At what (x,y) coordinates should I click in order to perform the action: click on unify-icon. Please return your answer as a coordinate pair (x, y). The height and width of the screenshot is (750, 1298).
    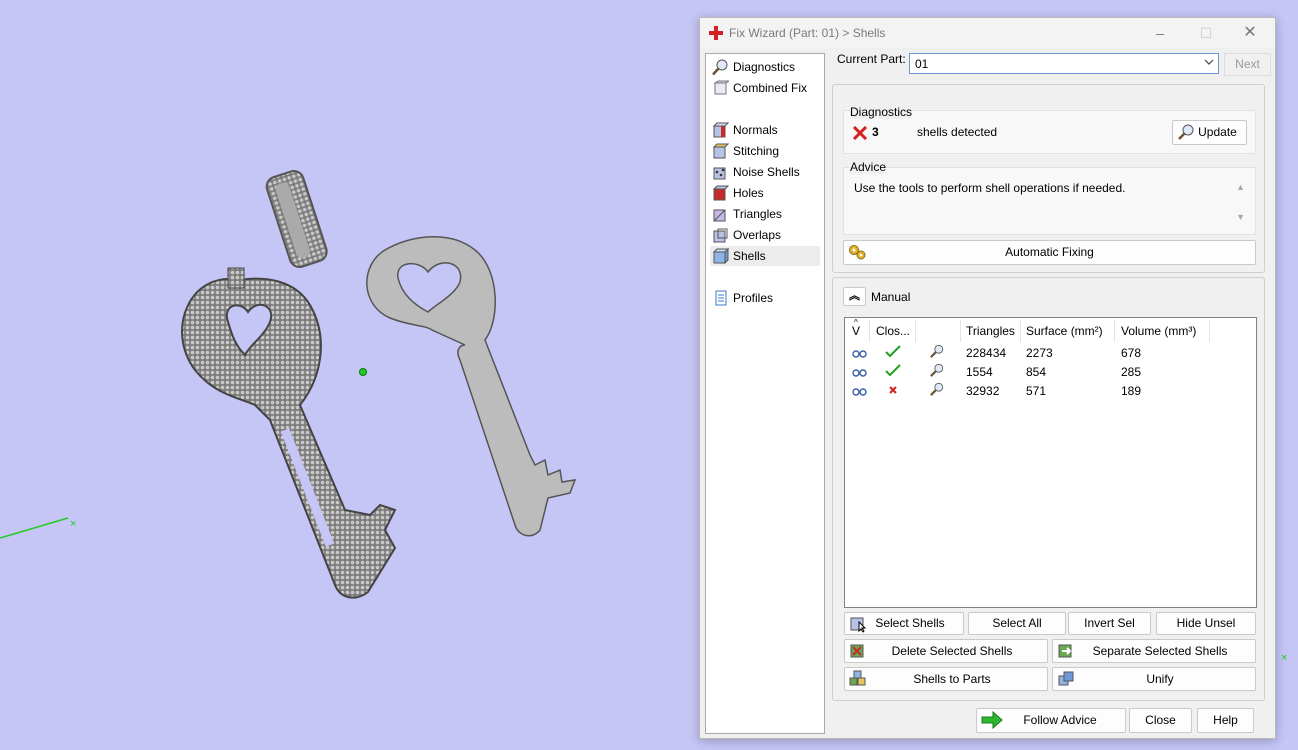
    Looking at the image, I should click on (1066, 678).